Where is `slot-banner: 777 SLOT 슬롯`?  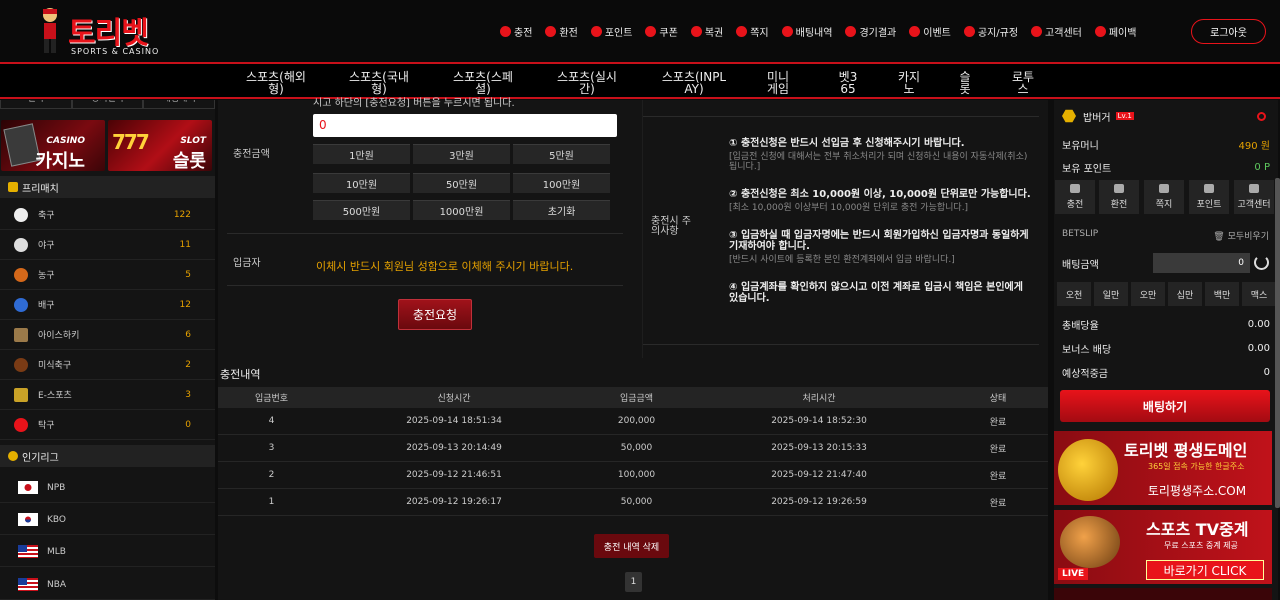
slot-banner: 777 SLOT 슬롯 is located at coordinates (160, 145).